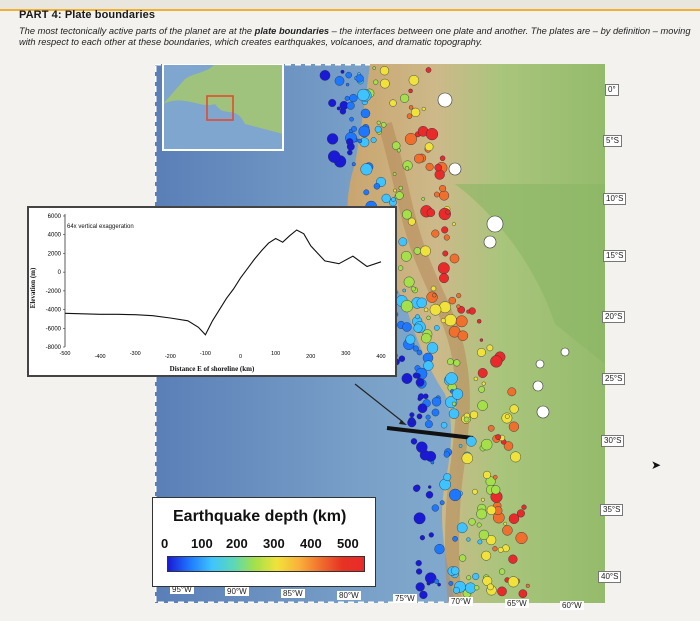 The width and height of the screenshot is (700, 621). I want to click on lon-label: 60°W, so click(572, 605).